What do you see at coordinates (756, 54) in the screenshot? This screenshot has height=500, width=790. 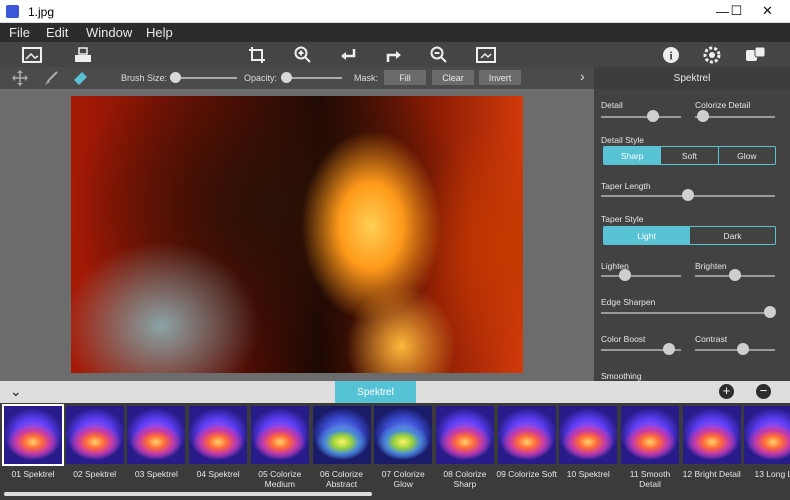 I see `random-icon` at bounding box center [756, 54].